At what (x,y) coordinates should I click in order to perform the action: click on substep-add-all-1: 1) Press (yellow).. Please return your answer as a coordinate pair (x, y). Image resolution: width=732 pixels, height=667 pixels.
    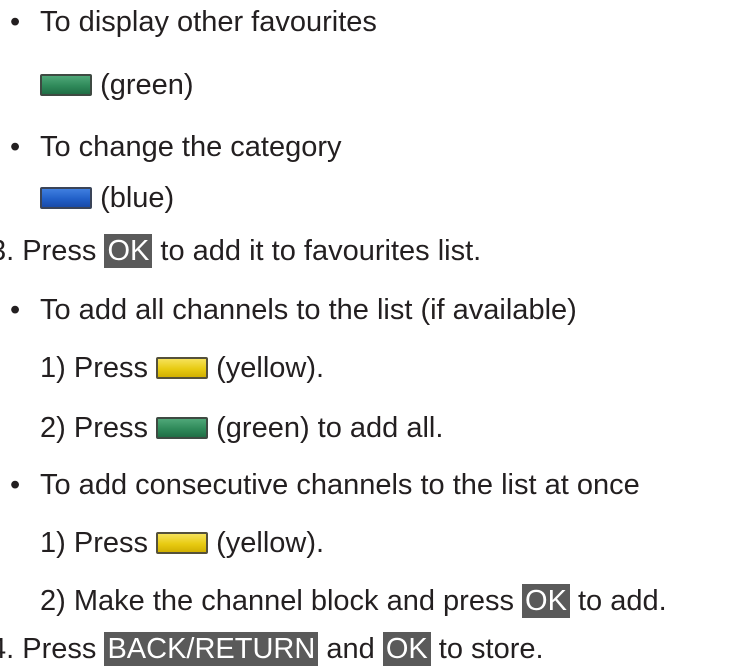
    Looking at the image, I should click on (182, 368).